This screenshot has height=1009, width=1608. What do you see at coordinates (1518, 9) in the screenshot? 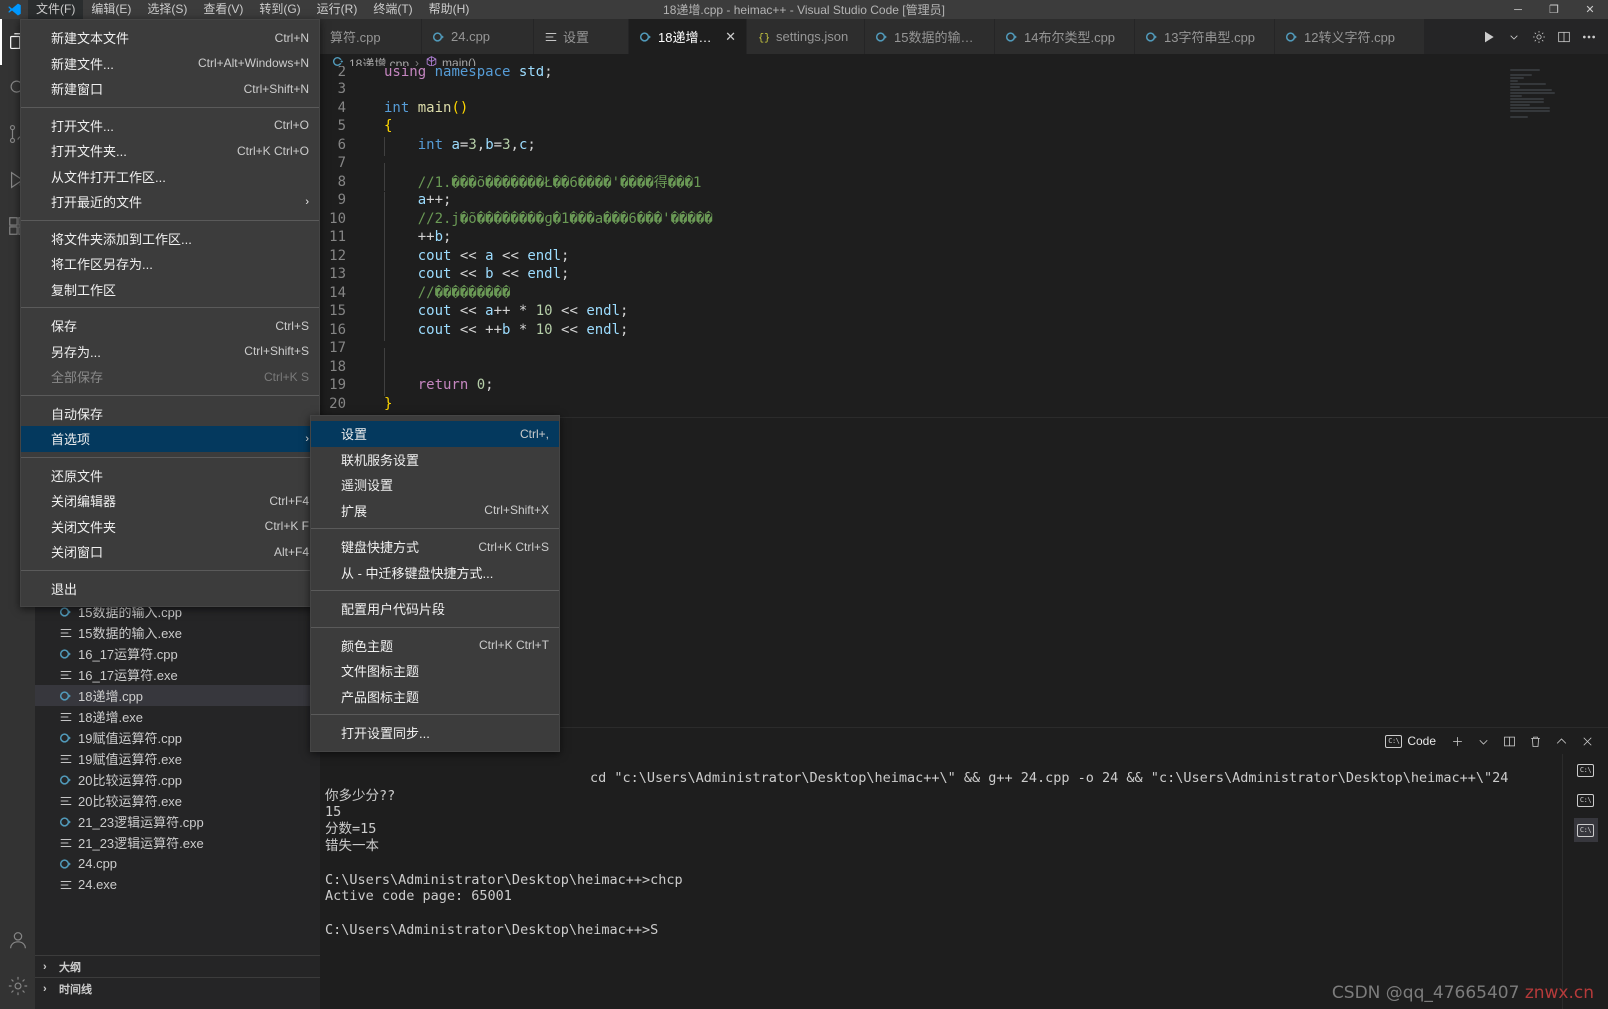
I see `minimize-button: ─` at bounding box center [1518, 9].